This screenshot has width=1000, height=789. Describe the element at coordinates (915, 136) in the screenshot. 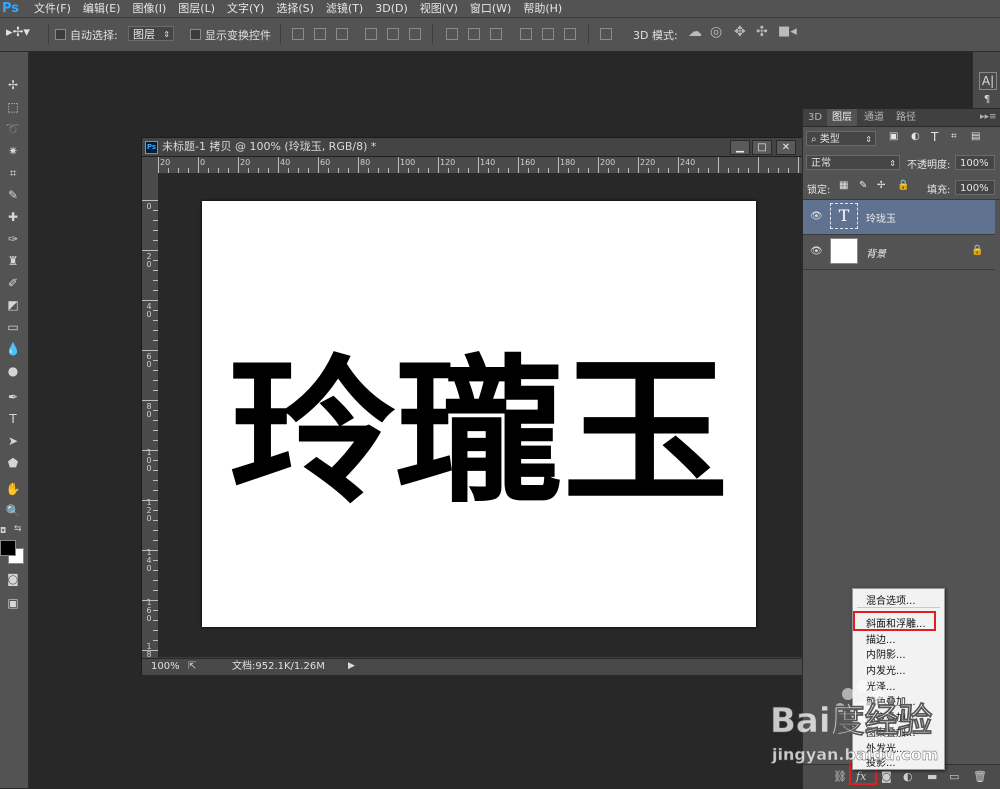

I see `filter-adjust-icon: ◐` at that location.